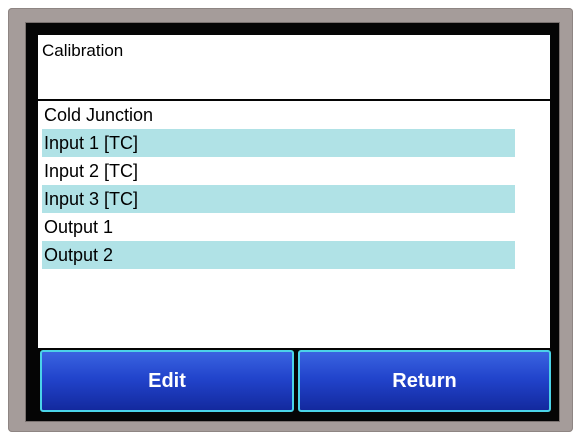 Image resolution: width=582 pixels, height=438 pixels. What do you see at coordinates (278, 199) in the screenshot?
I see `list-item-input-3: Input 3 [TC]` at bounding box center [278, 199].